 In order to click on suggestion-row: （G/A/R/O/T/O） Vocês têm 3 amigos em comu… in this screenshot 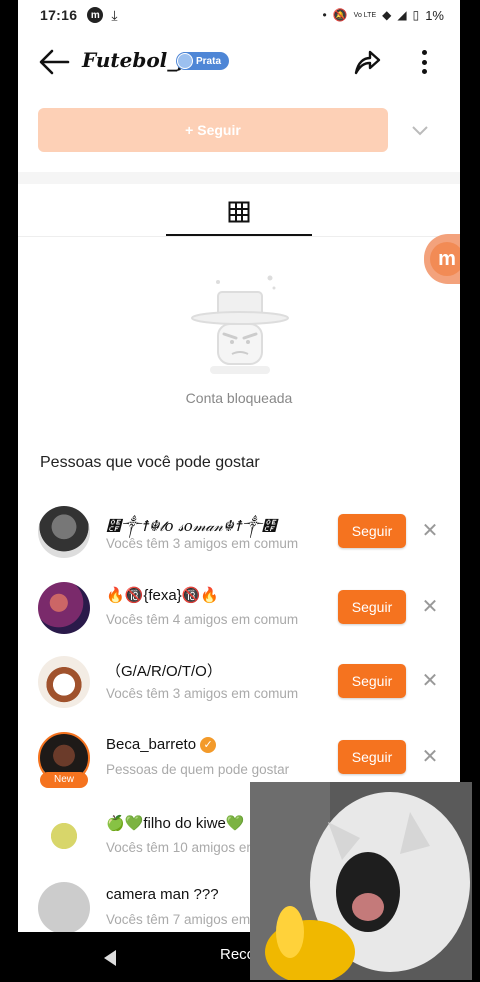, I will do `click(239, 688)`.